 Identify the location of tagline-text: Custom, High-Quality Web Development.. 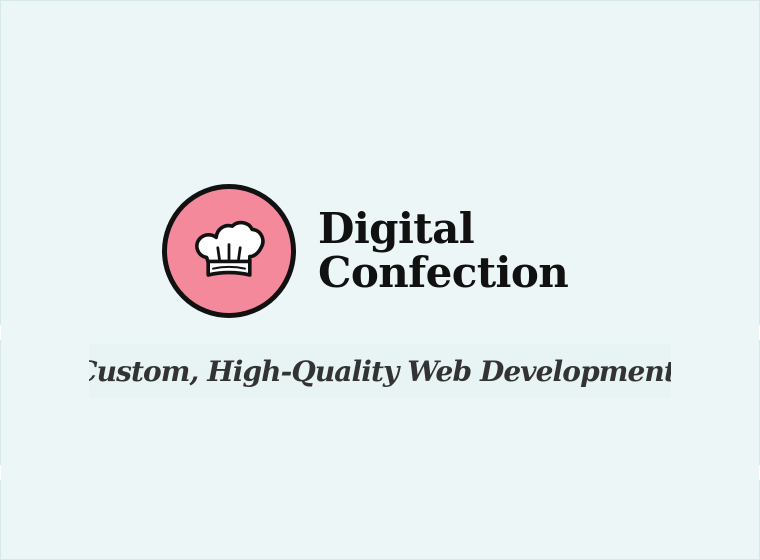
(380, 371).